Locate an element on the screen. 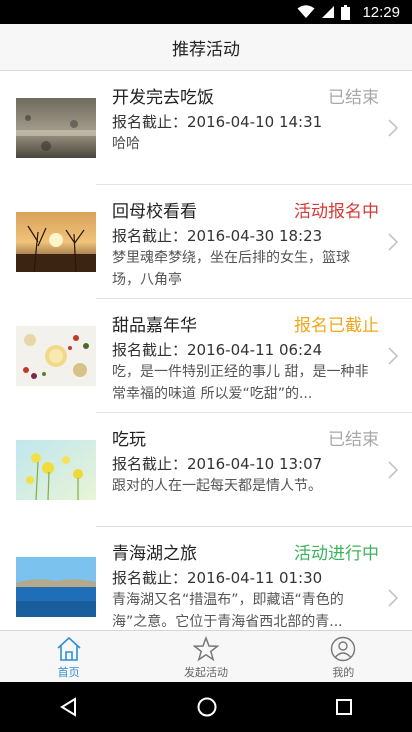  star-icon is located at coordinates (205, 649).